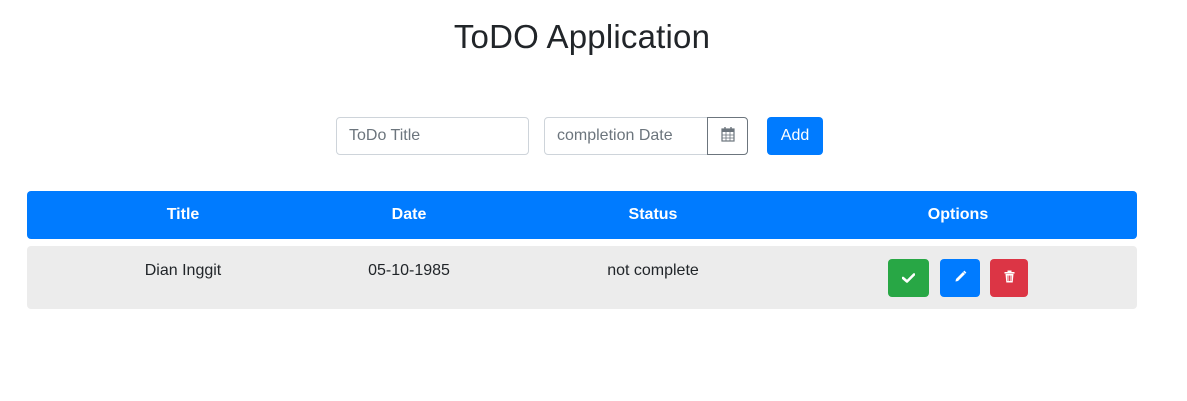 The image size is (1187, 401). I want to click on pencil-icon, so click(960, 278).